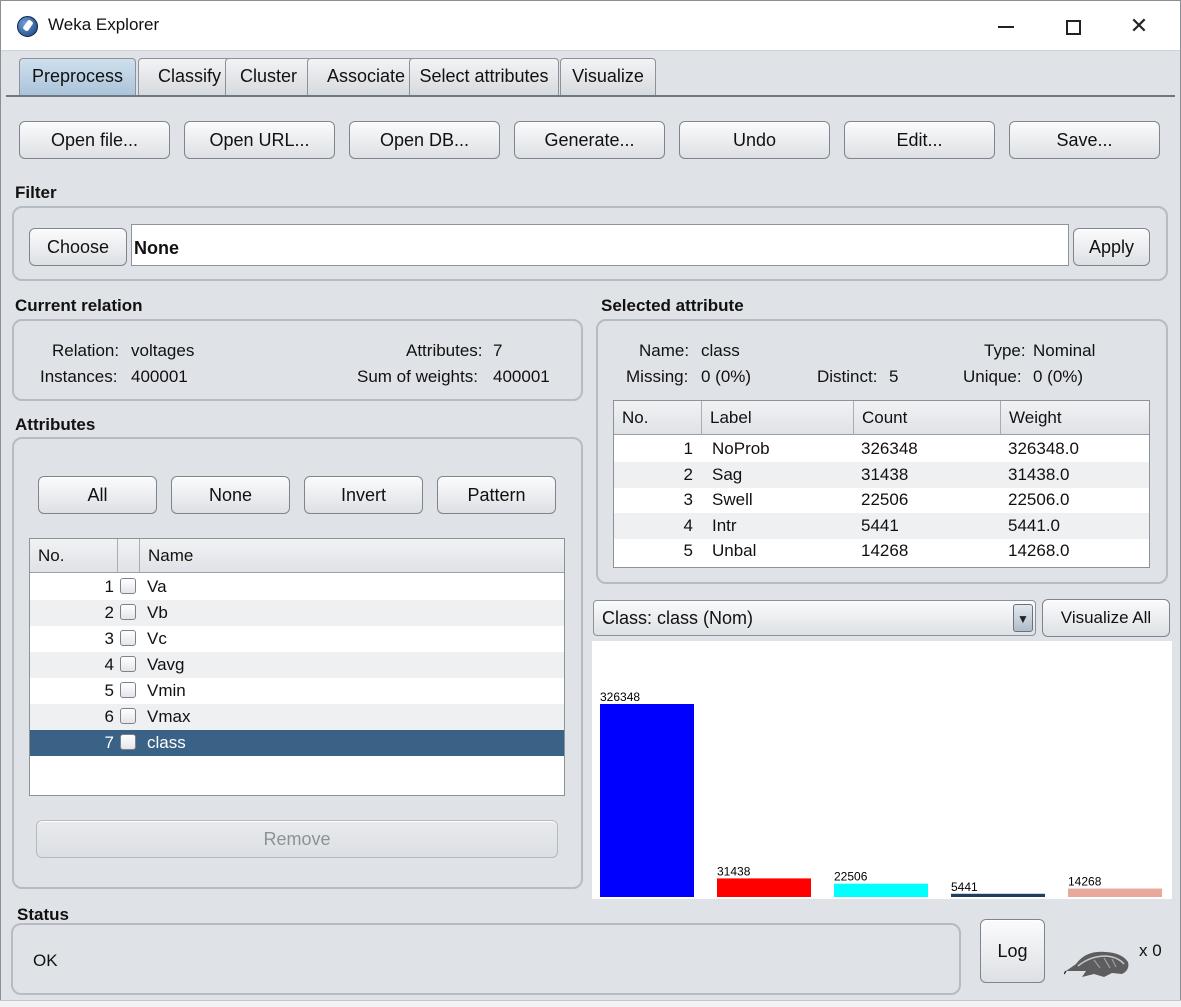 The width and height of the screenshot is (1181, 1007). I want to click on label-count-table-header: No. Label Count Weight, so click(881, 418).